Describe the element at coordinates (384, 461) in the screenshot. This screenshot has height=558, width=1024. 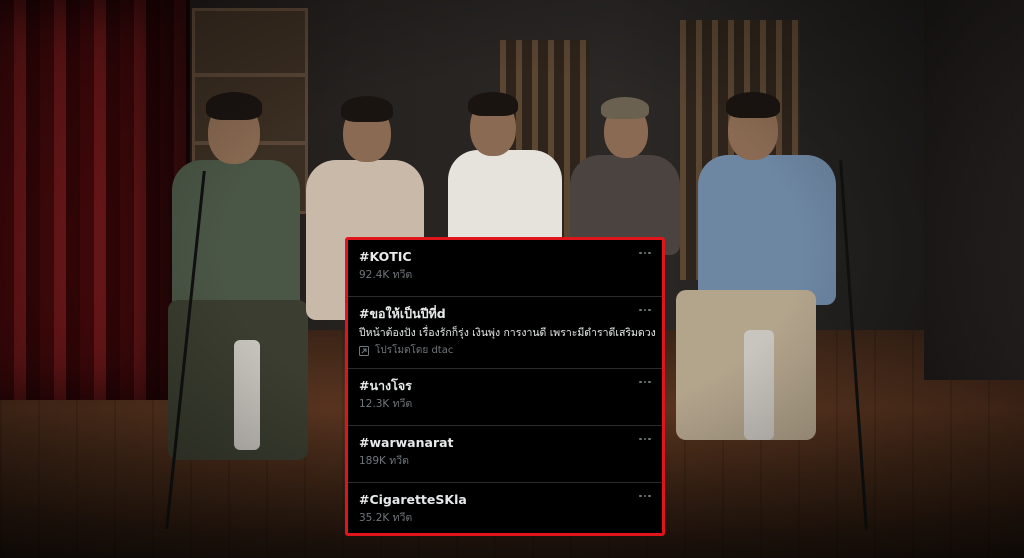
I see `trend-tweet-count: 189K ทวีต` at that location.